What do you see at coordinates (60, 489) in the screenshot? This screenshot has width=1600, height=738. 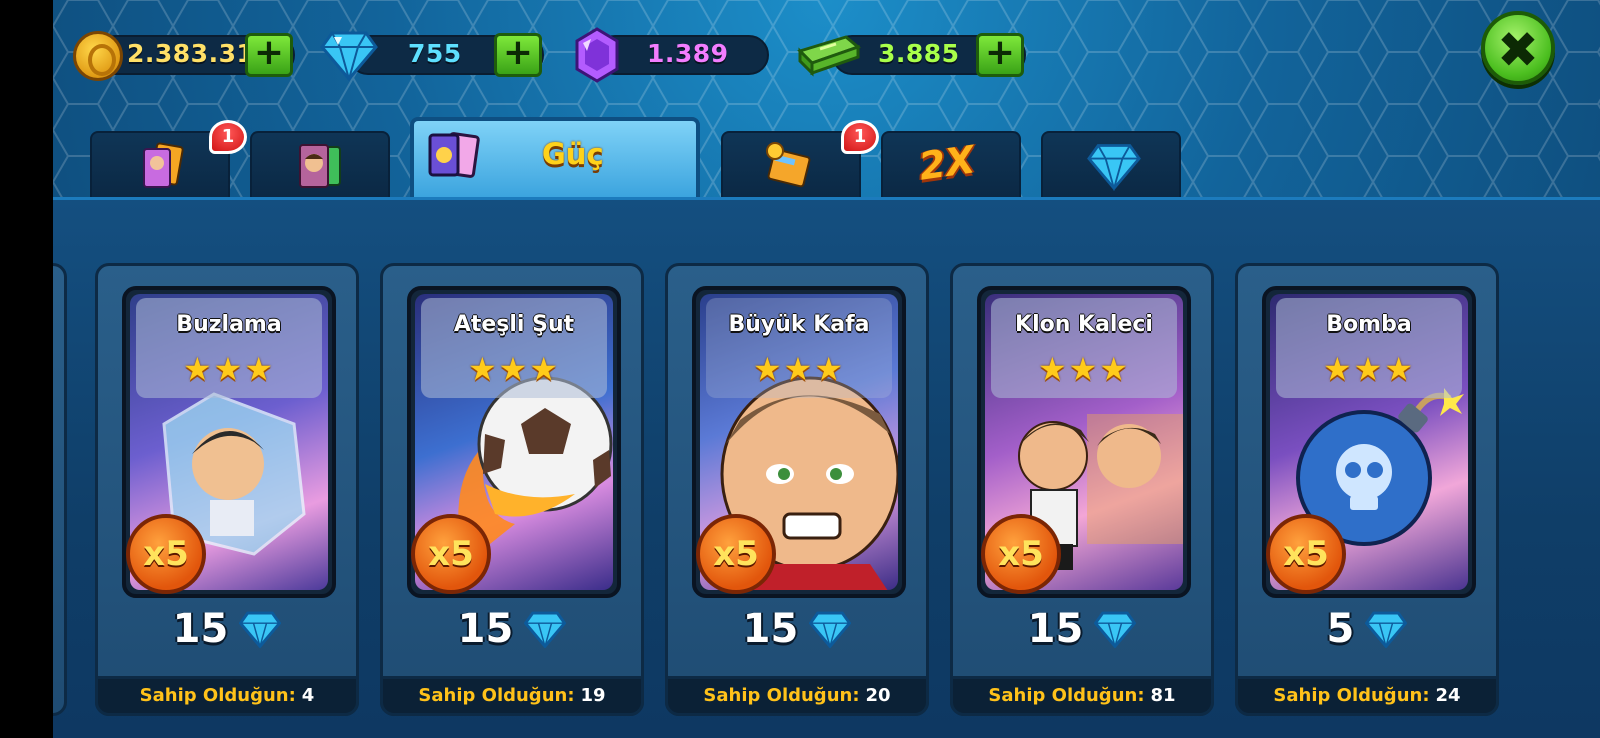 I see `card-slot-partial` at bounding box center [60, 489].